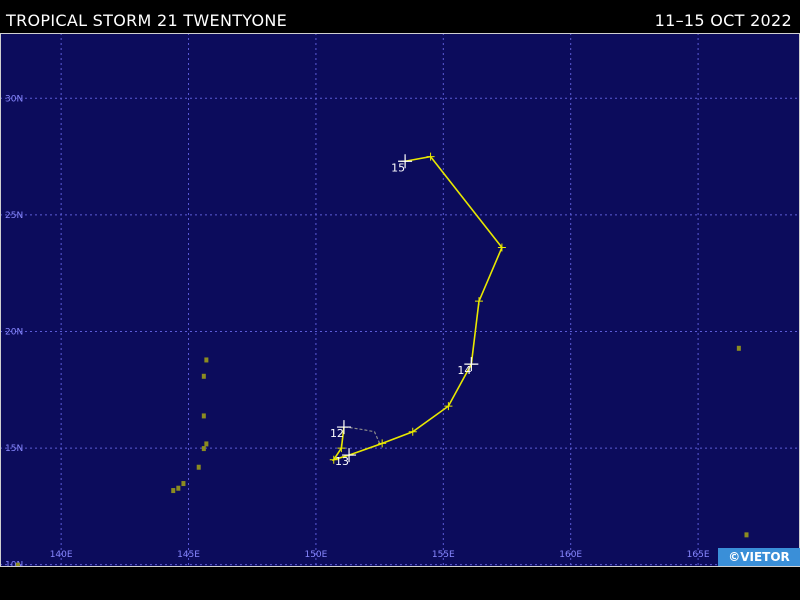 This screenshot has width=800, height=600. I want to click on day-label: 14, so click(464, 370).